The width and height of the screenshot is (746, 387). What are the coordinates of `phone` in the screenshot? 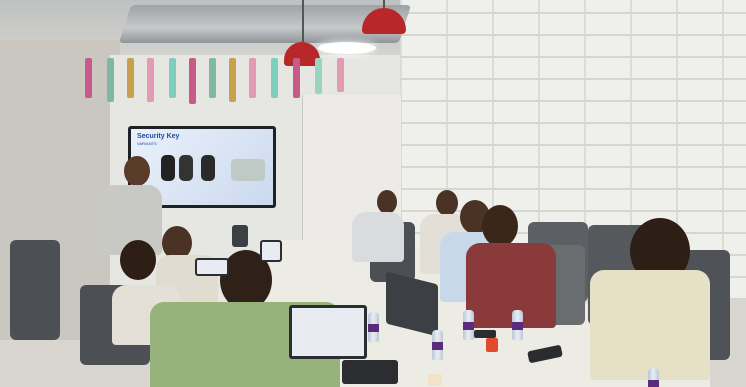 It's located at (485, 334).